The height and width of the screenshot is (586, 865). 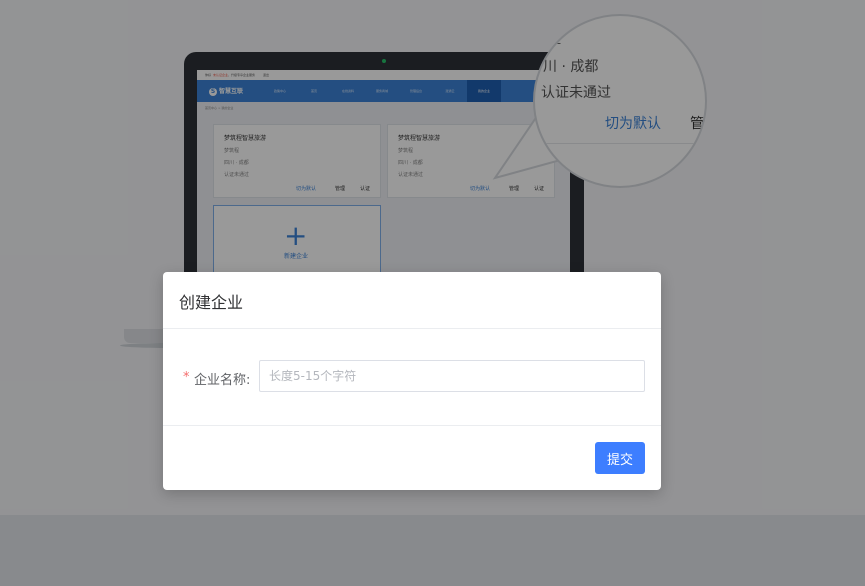 What do you see at coordinates (186, 377) in the screenshot?
I see `required-mark: *` at bounding box center [186, 377].